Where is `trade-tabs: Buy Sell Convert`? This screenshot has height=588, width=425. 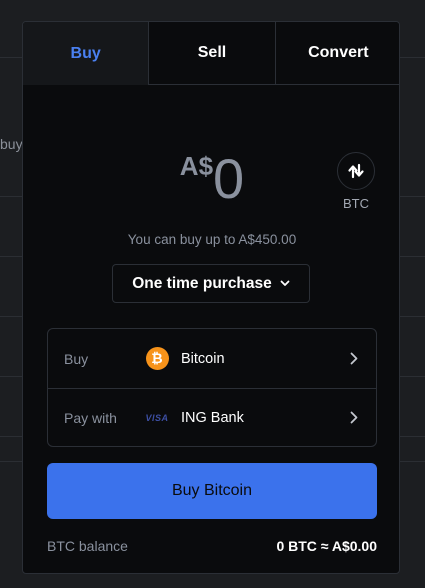 trade-tabs: Buy Sell Convert is located at coordinates (211, 53).